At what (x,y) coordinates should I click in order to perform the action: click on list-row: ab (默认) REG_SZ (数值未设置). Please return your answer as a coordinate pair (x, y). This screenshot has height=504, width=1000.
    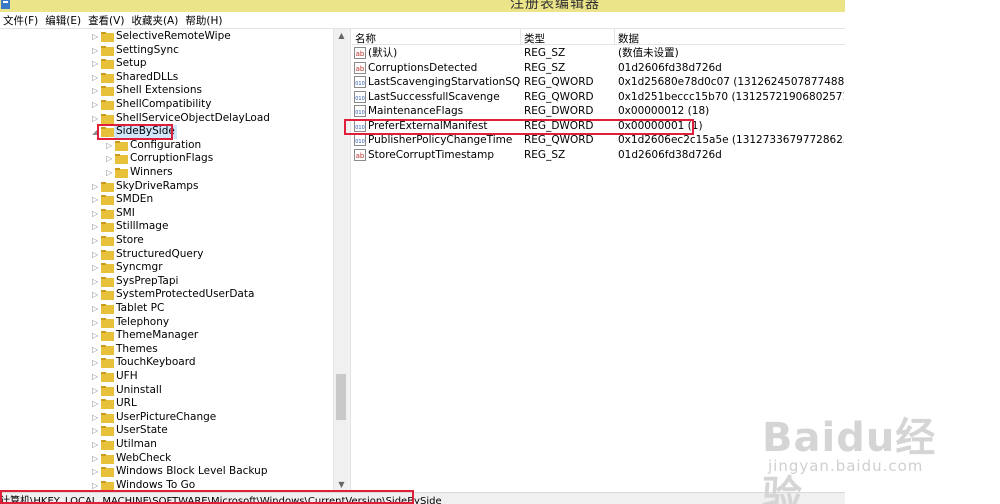
    Looking at the image, I should click on (598, 53).